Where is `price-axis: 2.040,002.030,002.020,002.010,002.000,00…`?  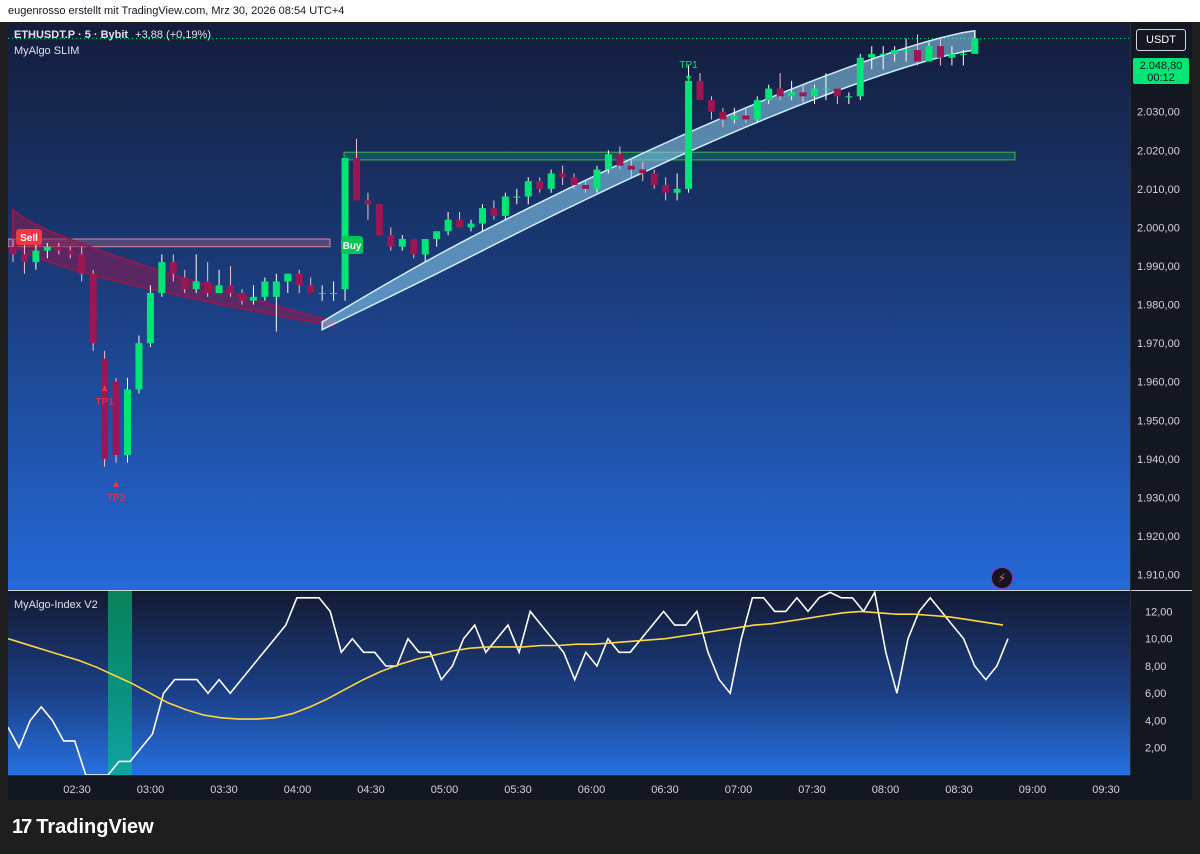 price-axis: 2.040,002.030,002.020,002.010,002.000,00… is located at coordinates (1161, 399).